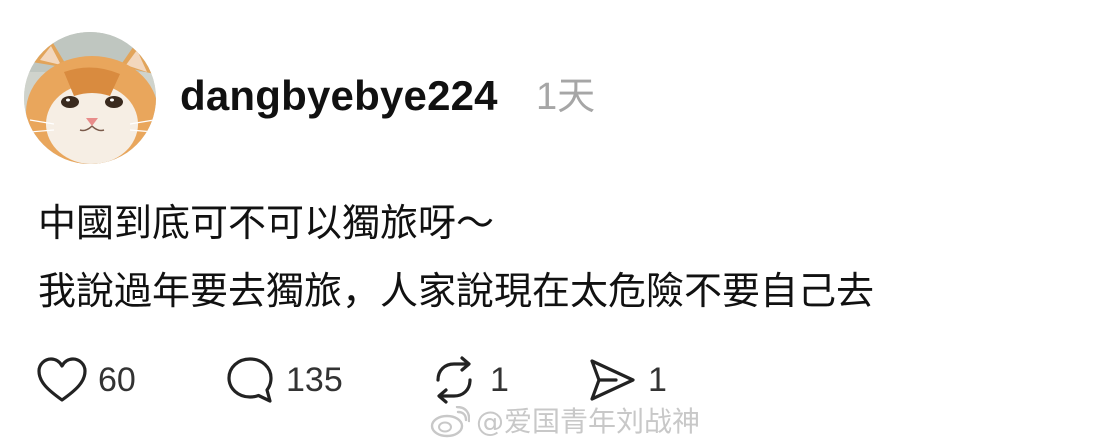  I want to click on watermark: @爱国青年刘战神, so click(565, 422).